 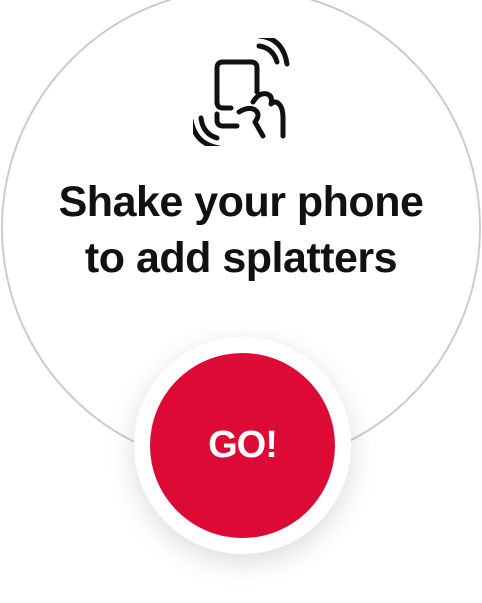 What do you see at coordinates (241, 92) in the screenshot?
I see `shake-phone-icon` at bounding box center [241, 92].